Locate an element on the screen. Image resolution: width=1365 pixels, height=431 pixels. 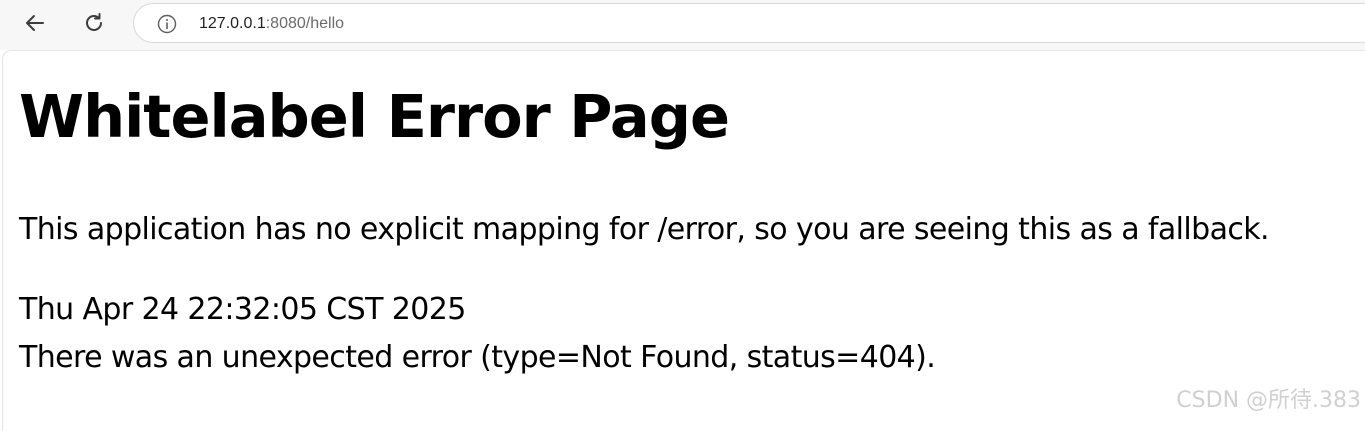
reload-button is located at coordinates (94, 23).